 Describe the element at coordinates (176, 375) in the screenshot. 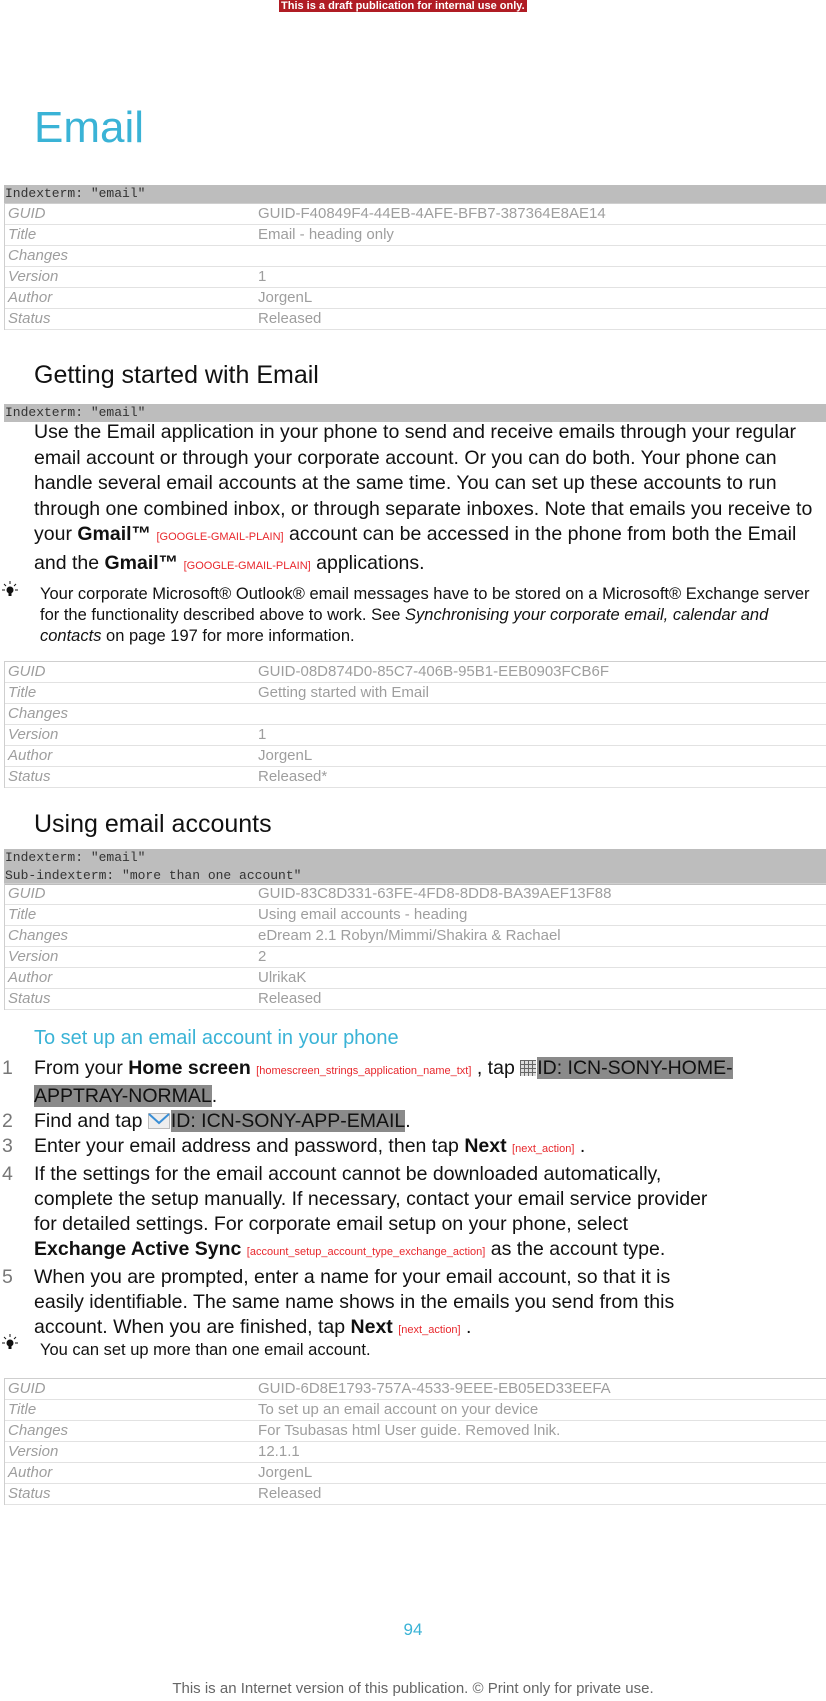

I see `section-heading: Getting started with Email` at that location.